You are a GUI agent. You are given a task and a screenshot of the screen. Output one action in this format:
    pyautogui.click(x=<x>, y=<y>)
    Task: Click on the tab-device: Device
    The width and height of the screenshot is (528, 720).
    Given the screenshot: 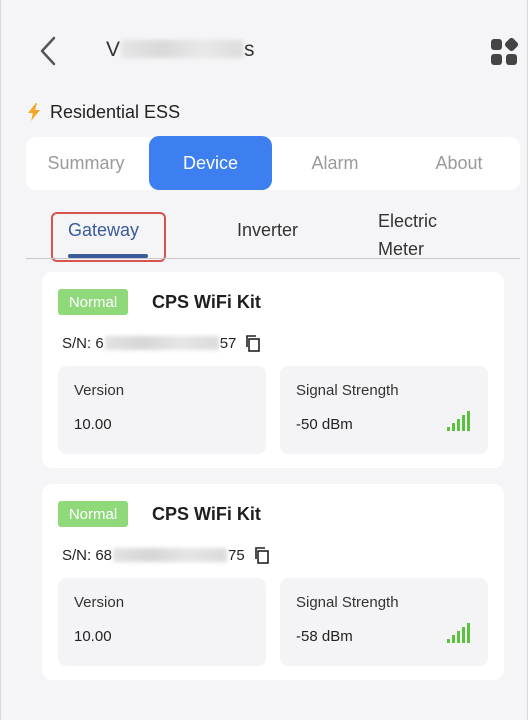 What is the action you would take?
    pyautogui.click(x=210, y=163)
    